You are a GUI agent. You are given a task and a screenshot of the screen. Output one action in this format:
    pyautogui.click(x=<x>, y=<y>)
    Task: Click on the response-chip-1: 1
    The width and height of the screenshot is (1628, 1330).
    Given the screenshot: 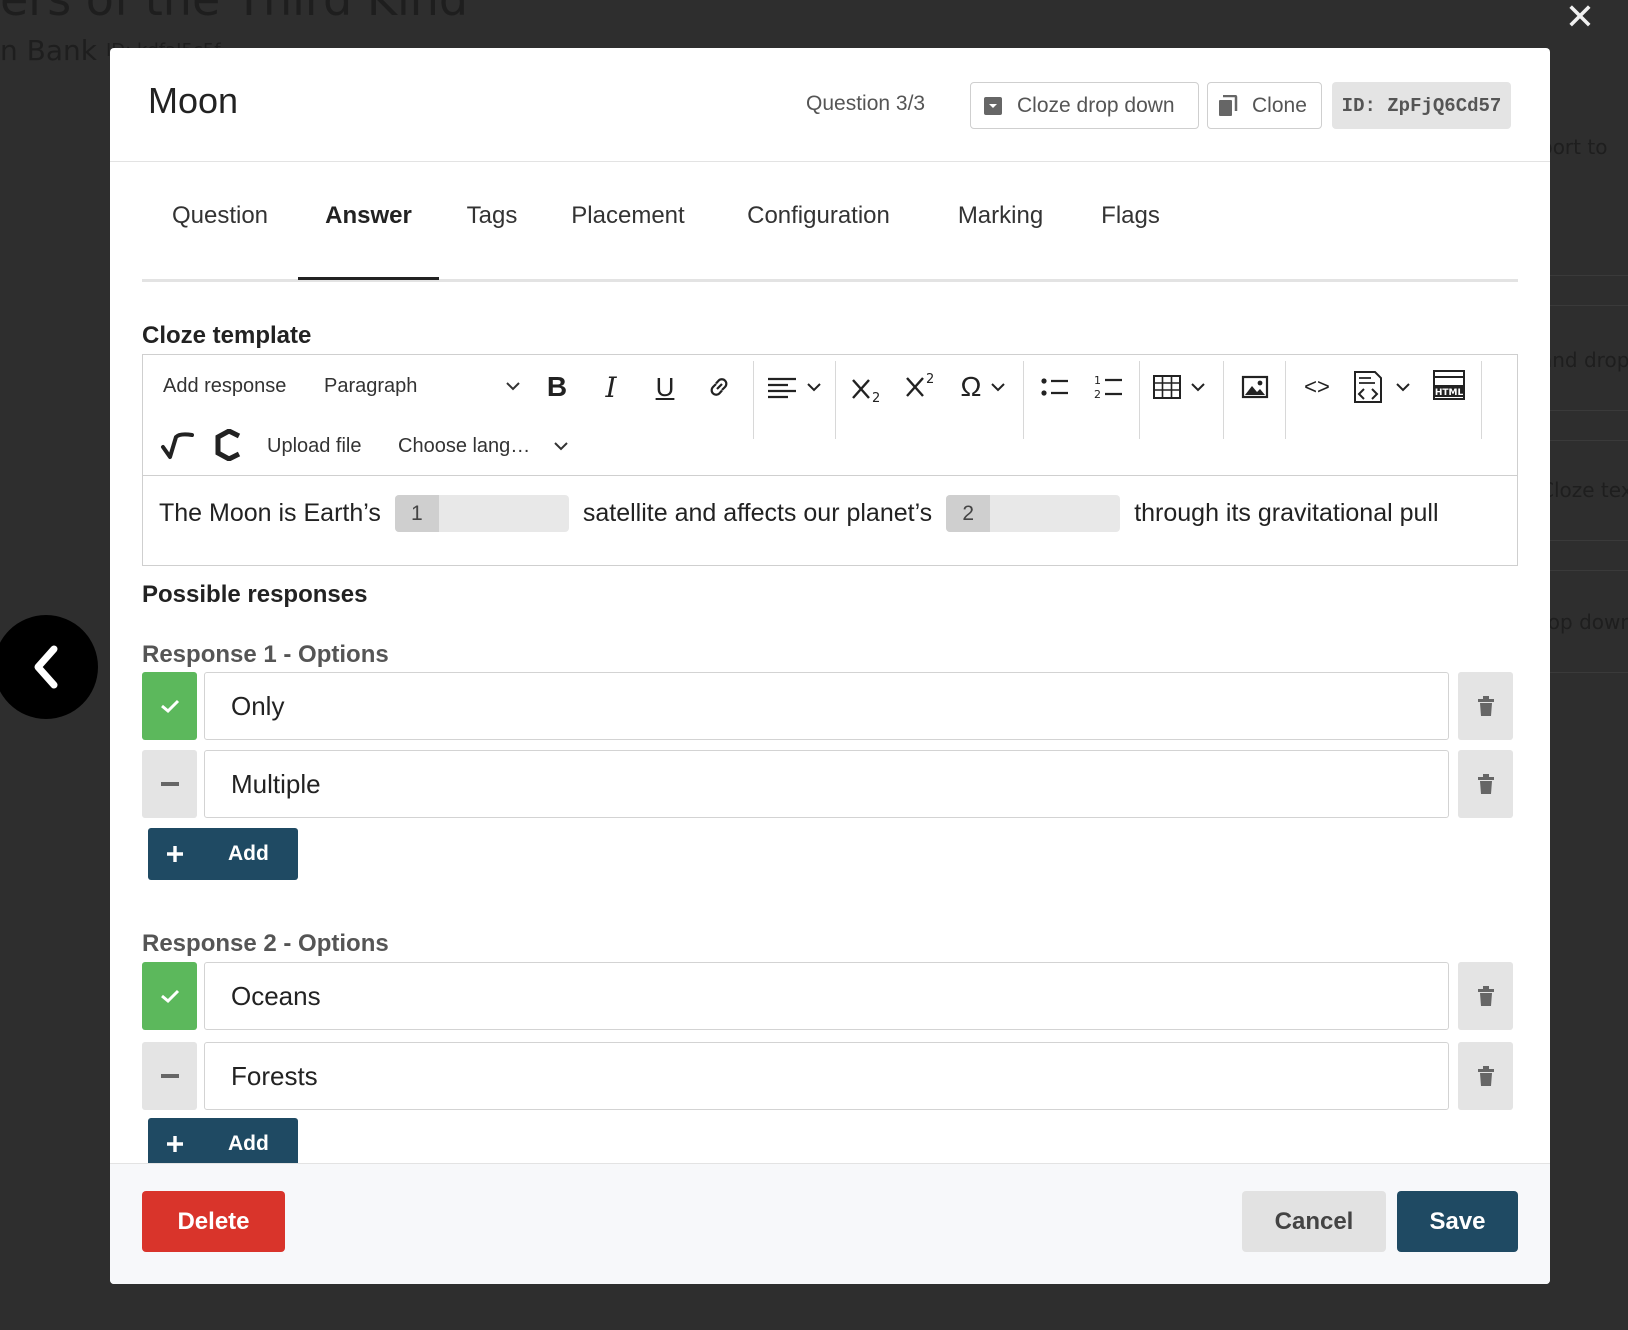 What is the action you would take?
    pyautogui.click(x=481, y=513)
    